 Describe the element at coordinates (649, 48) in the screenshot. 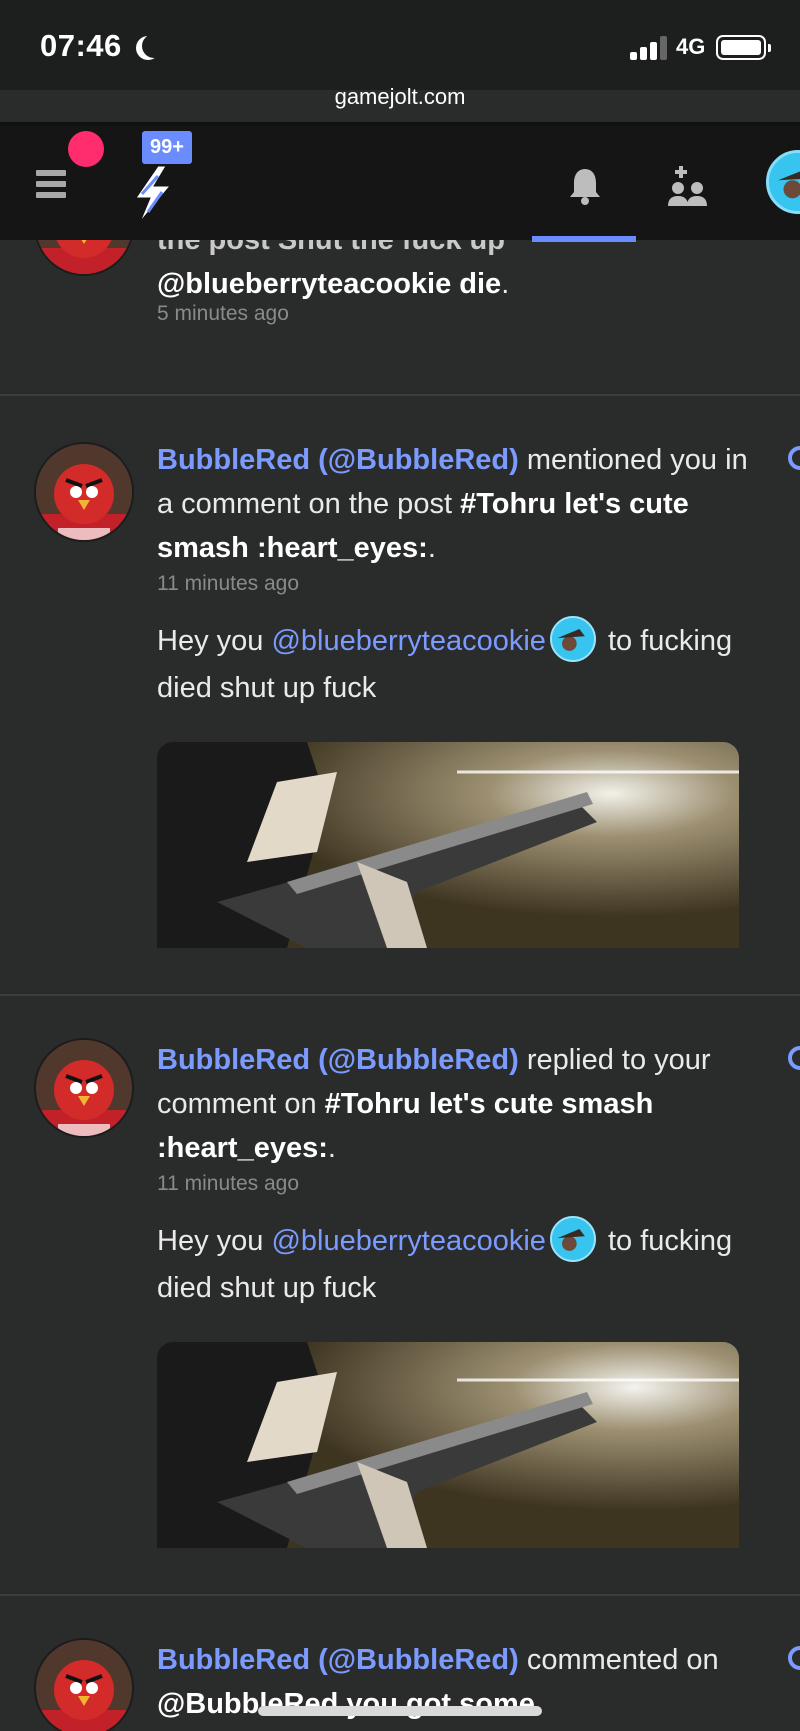

I see `cellular-signal-icon` at that location.